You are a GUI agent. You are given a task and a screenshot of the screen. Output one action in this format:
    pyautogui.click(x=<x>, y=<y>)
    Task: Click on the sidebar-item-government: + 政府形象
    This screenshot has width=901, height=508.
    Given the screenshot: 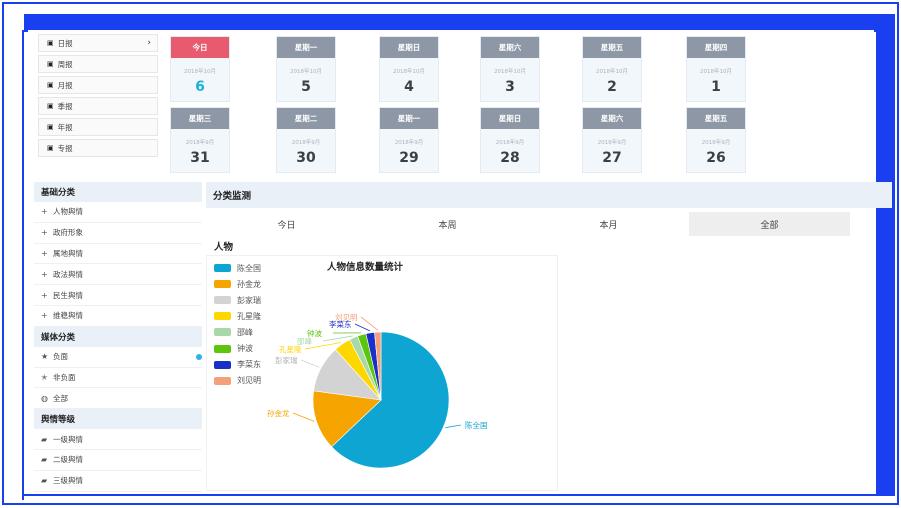 What is the action you would take?
    pyautogui.click(x=118, y=233)
    